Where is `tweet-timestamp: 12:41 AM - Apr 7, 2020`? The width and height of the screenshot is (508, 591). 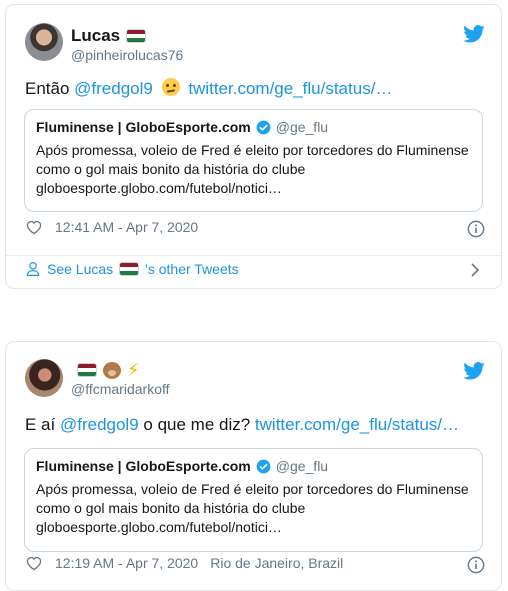
tweet-timestamp: 12:41 AM - Apr 7, 2020 is located at coordinates (126, 227).